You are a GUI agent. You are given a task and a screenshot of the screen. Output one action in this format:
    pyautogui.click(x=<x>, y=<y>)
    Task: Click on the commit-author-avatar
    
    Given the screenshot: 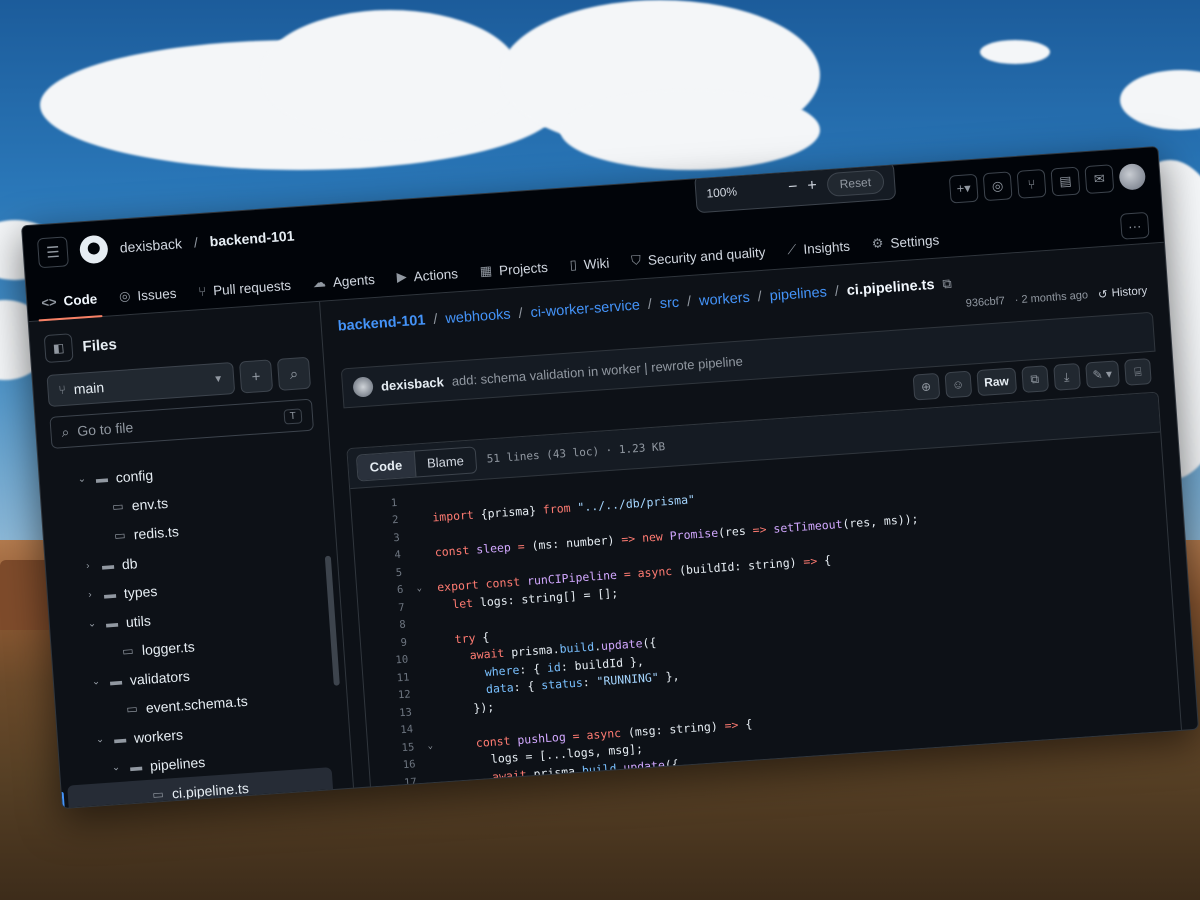 What is the action you would take?
    pyautogui.click(x=363, y=387)
    